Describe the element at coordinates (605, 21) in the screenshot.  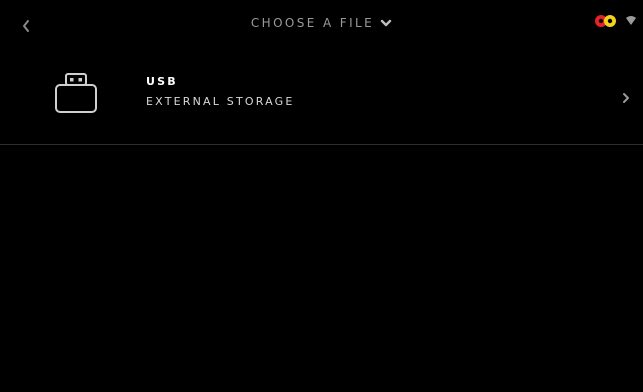
I see `link-status-icon` at that location.